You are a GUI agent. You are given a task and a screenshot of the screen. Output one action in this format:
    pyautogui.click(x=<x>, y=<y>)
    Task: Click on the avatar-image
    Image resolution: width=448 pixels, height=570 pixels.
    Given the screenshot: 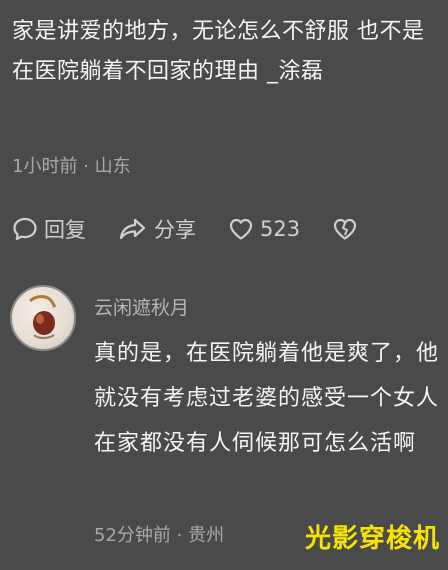 What is the action you would take?
    pyautogui.click(x=42, y=317)
    